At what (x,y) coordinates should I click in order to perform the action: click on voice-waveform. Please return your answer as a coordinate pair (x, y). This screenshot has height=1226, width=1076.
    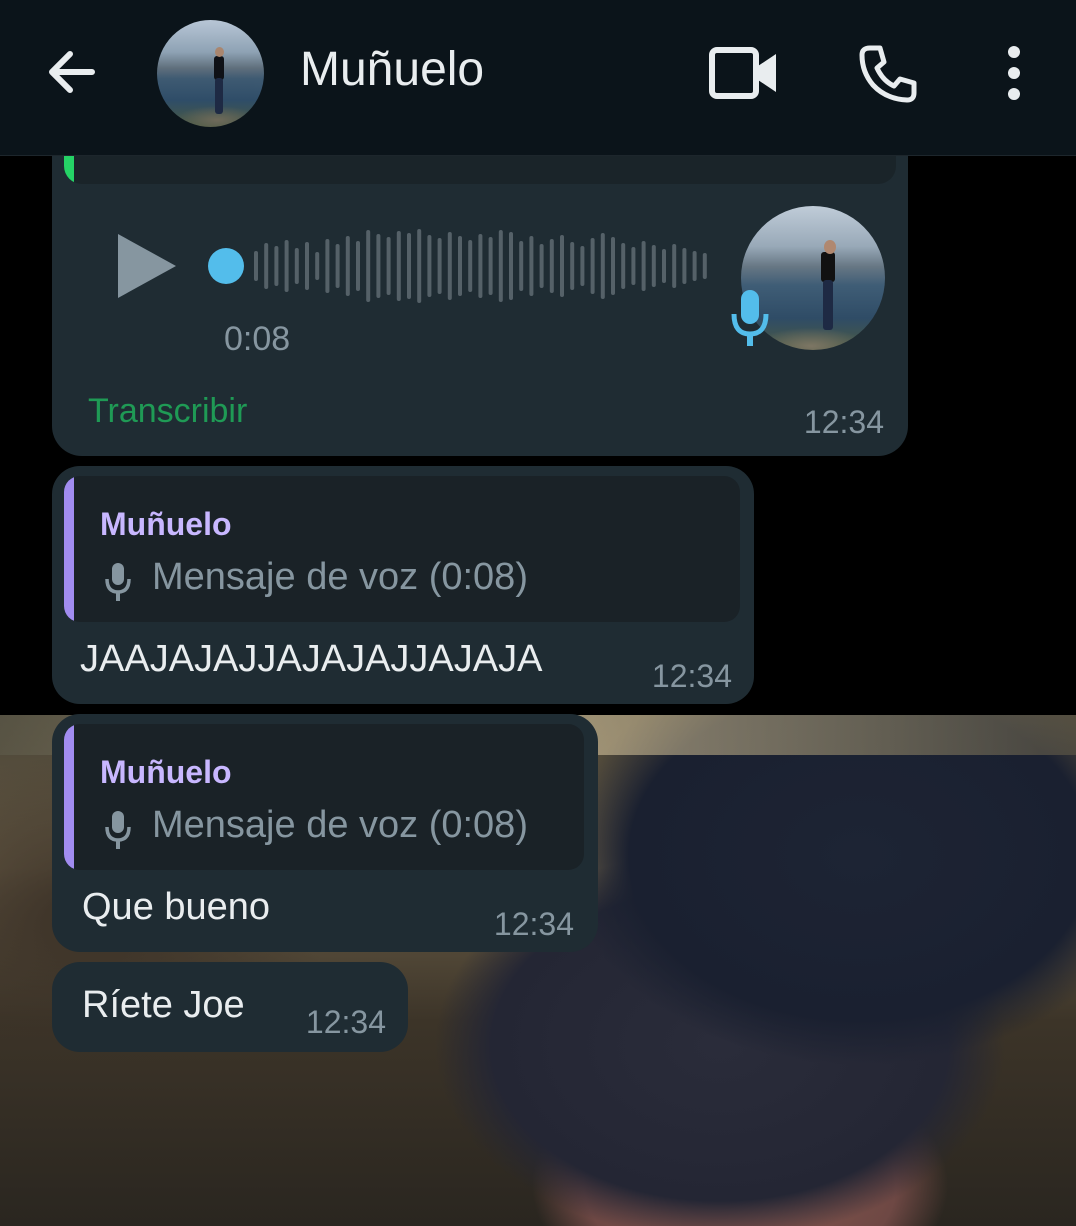
    Looking at the image, I should click on (457, 266).